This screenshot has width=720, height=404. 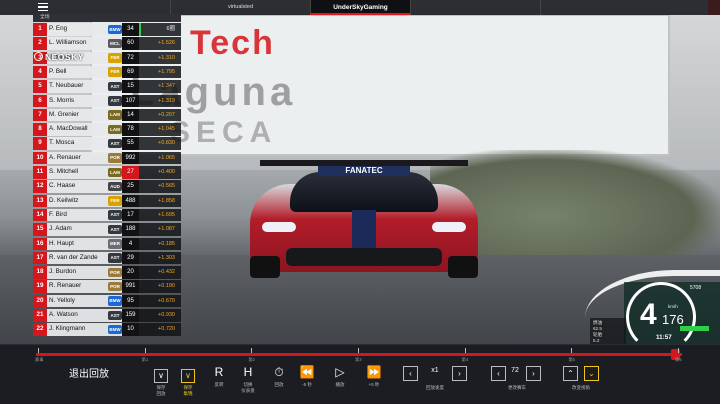 What do you see at coordinates (107, 101) in the screenshot?
I see `standings-row: 6 S. Morris AST 107 +1.319` at bounding box center [107, 101].